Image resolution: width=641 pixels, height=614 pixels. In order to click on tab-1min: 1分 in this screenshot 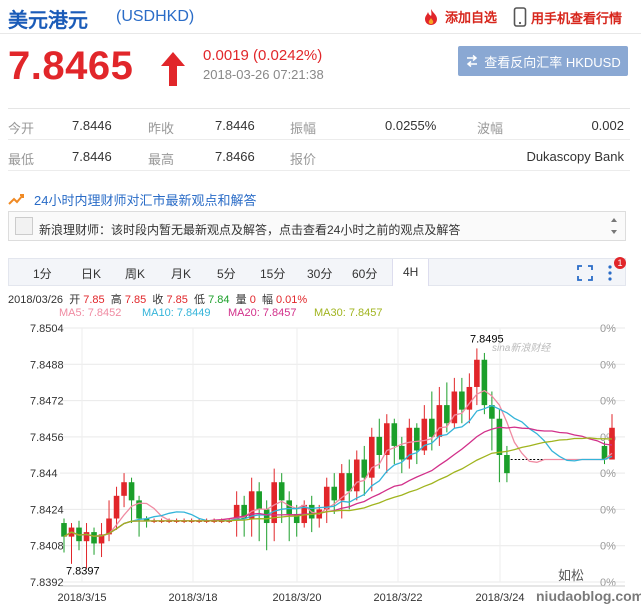, I will do `click(42, 273)`.